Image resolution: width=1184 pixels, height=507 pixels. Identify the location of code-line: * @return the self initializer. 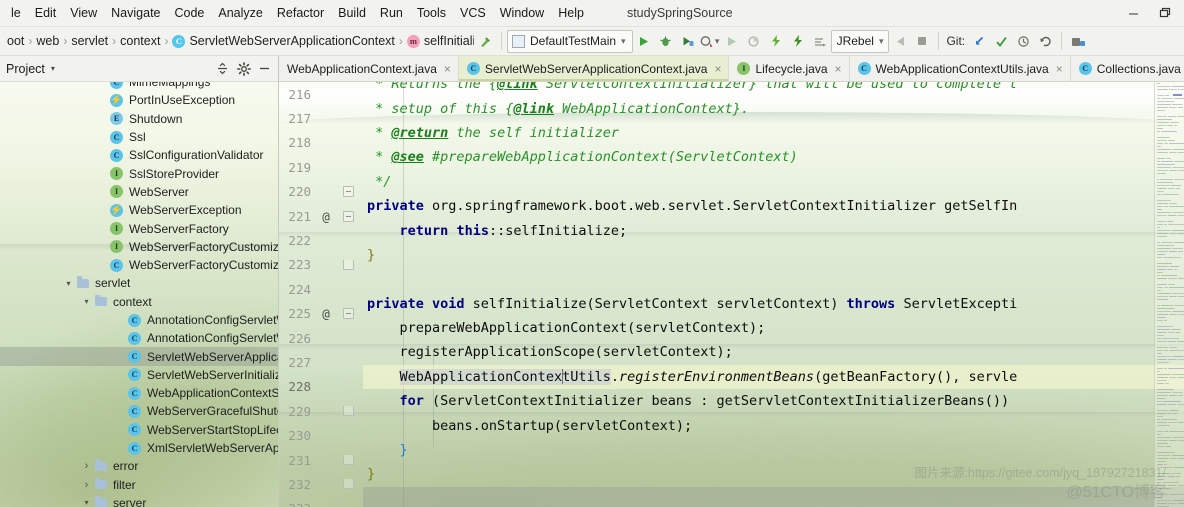
(773, 133).